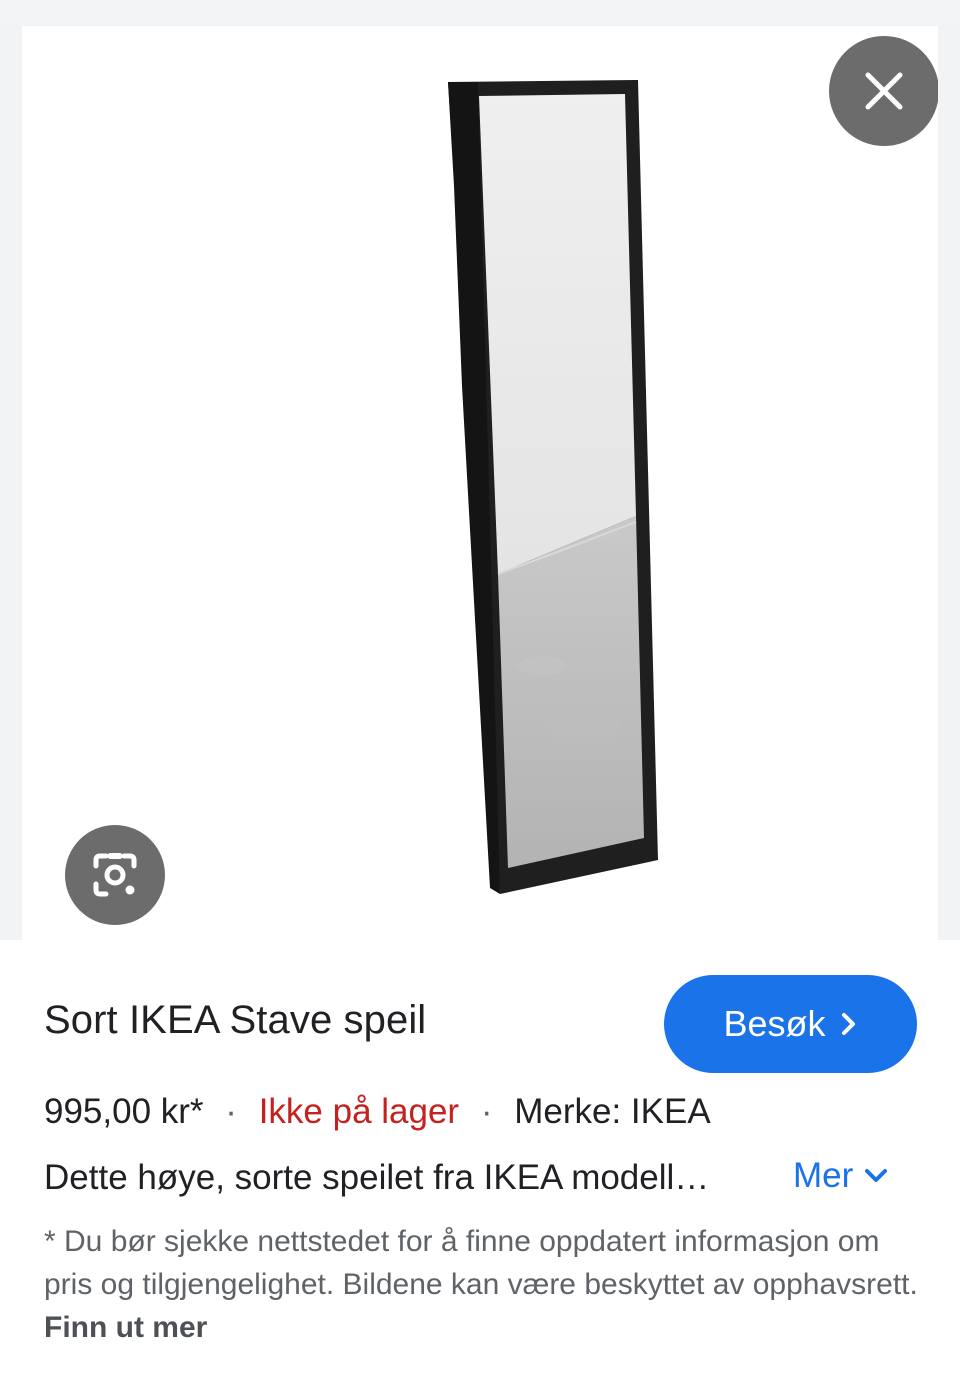 The width and height of the screenshot is (960, 1380). What do you see at coordinates (125, 1327) in the screenshot?
I see `learn-more-link: Finn ut mer` at bounding box center [125, 1327].